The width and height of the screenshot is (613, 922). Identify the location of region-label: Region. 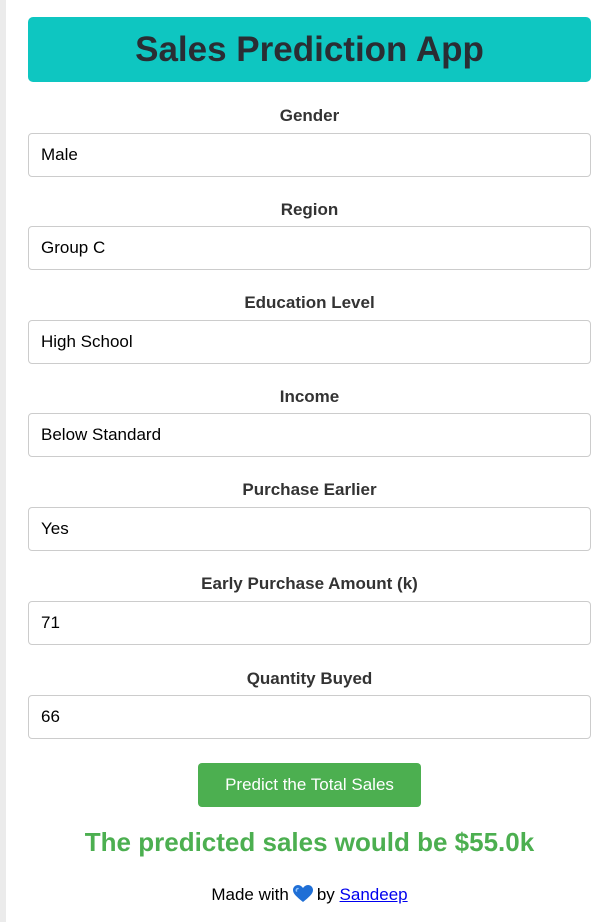
(309, 209).